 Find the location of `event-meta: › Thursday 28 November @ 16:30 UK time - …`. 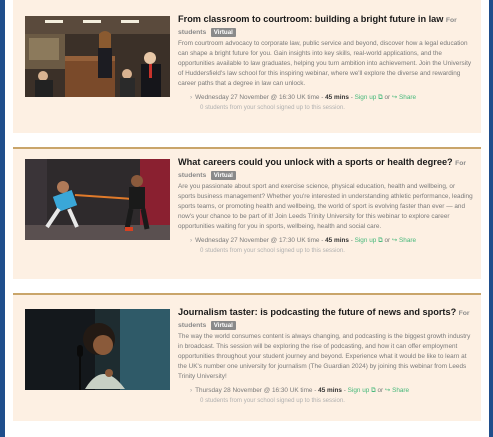

event-meta: › Thursday 28 November @ 16:30 UK time - … is located at coordinates (325, 391).